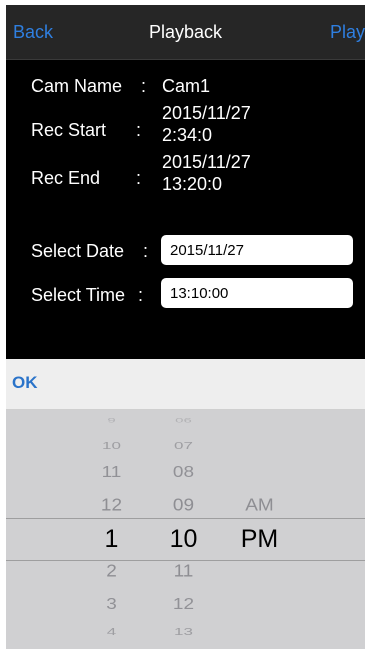  What do you see at coordinates (183, 571) in the screenshot?
I see `picker-item-minute: 11` at bounding box center [183, 571].